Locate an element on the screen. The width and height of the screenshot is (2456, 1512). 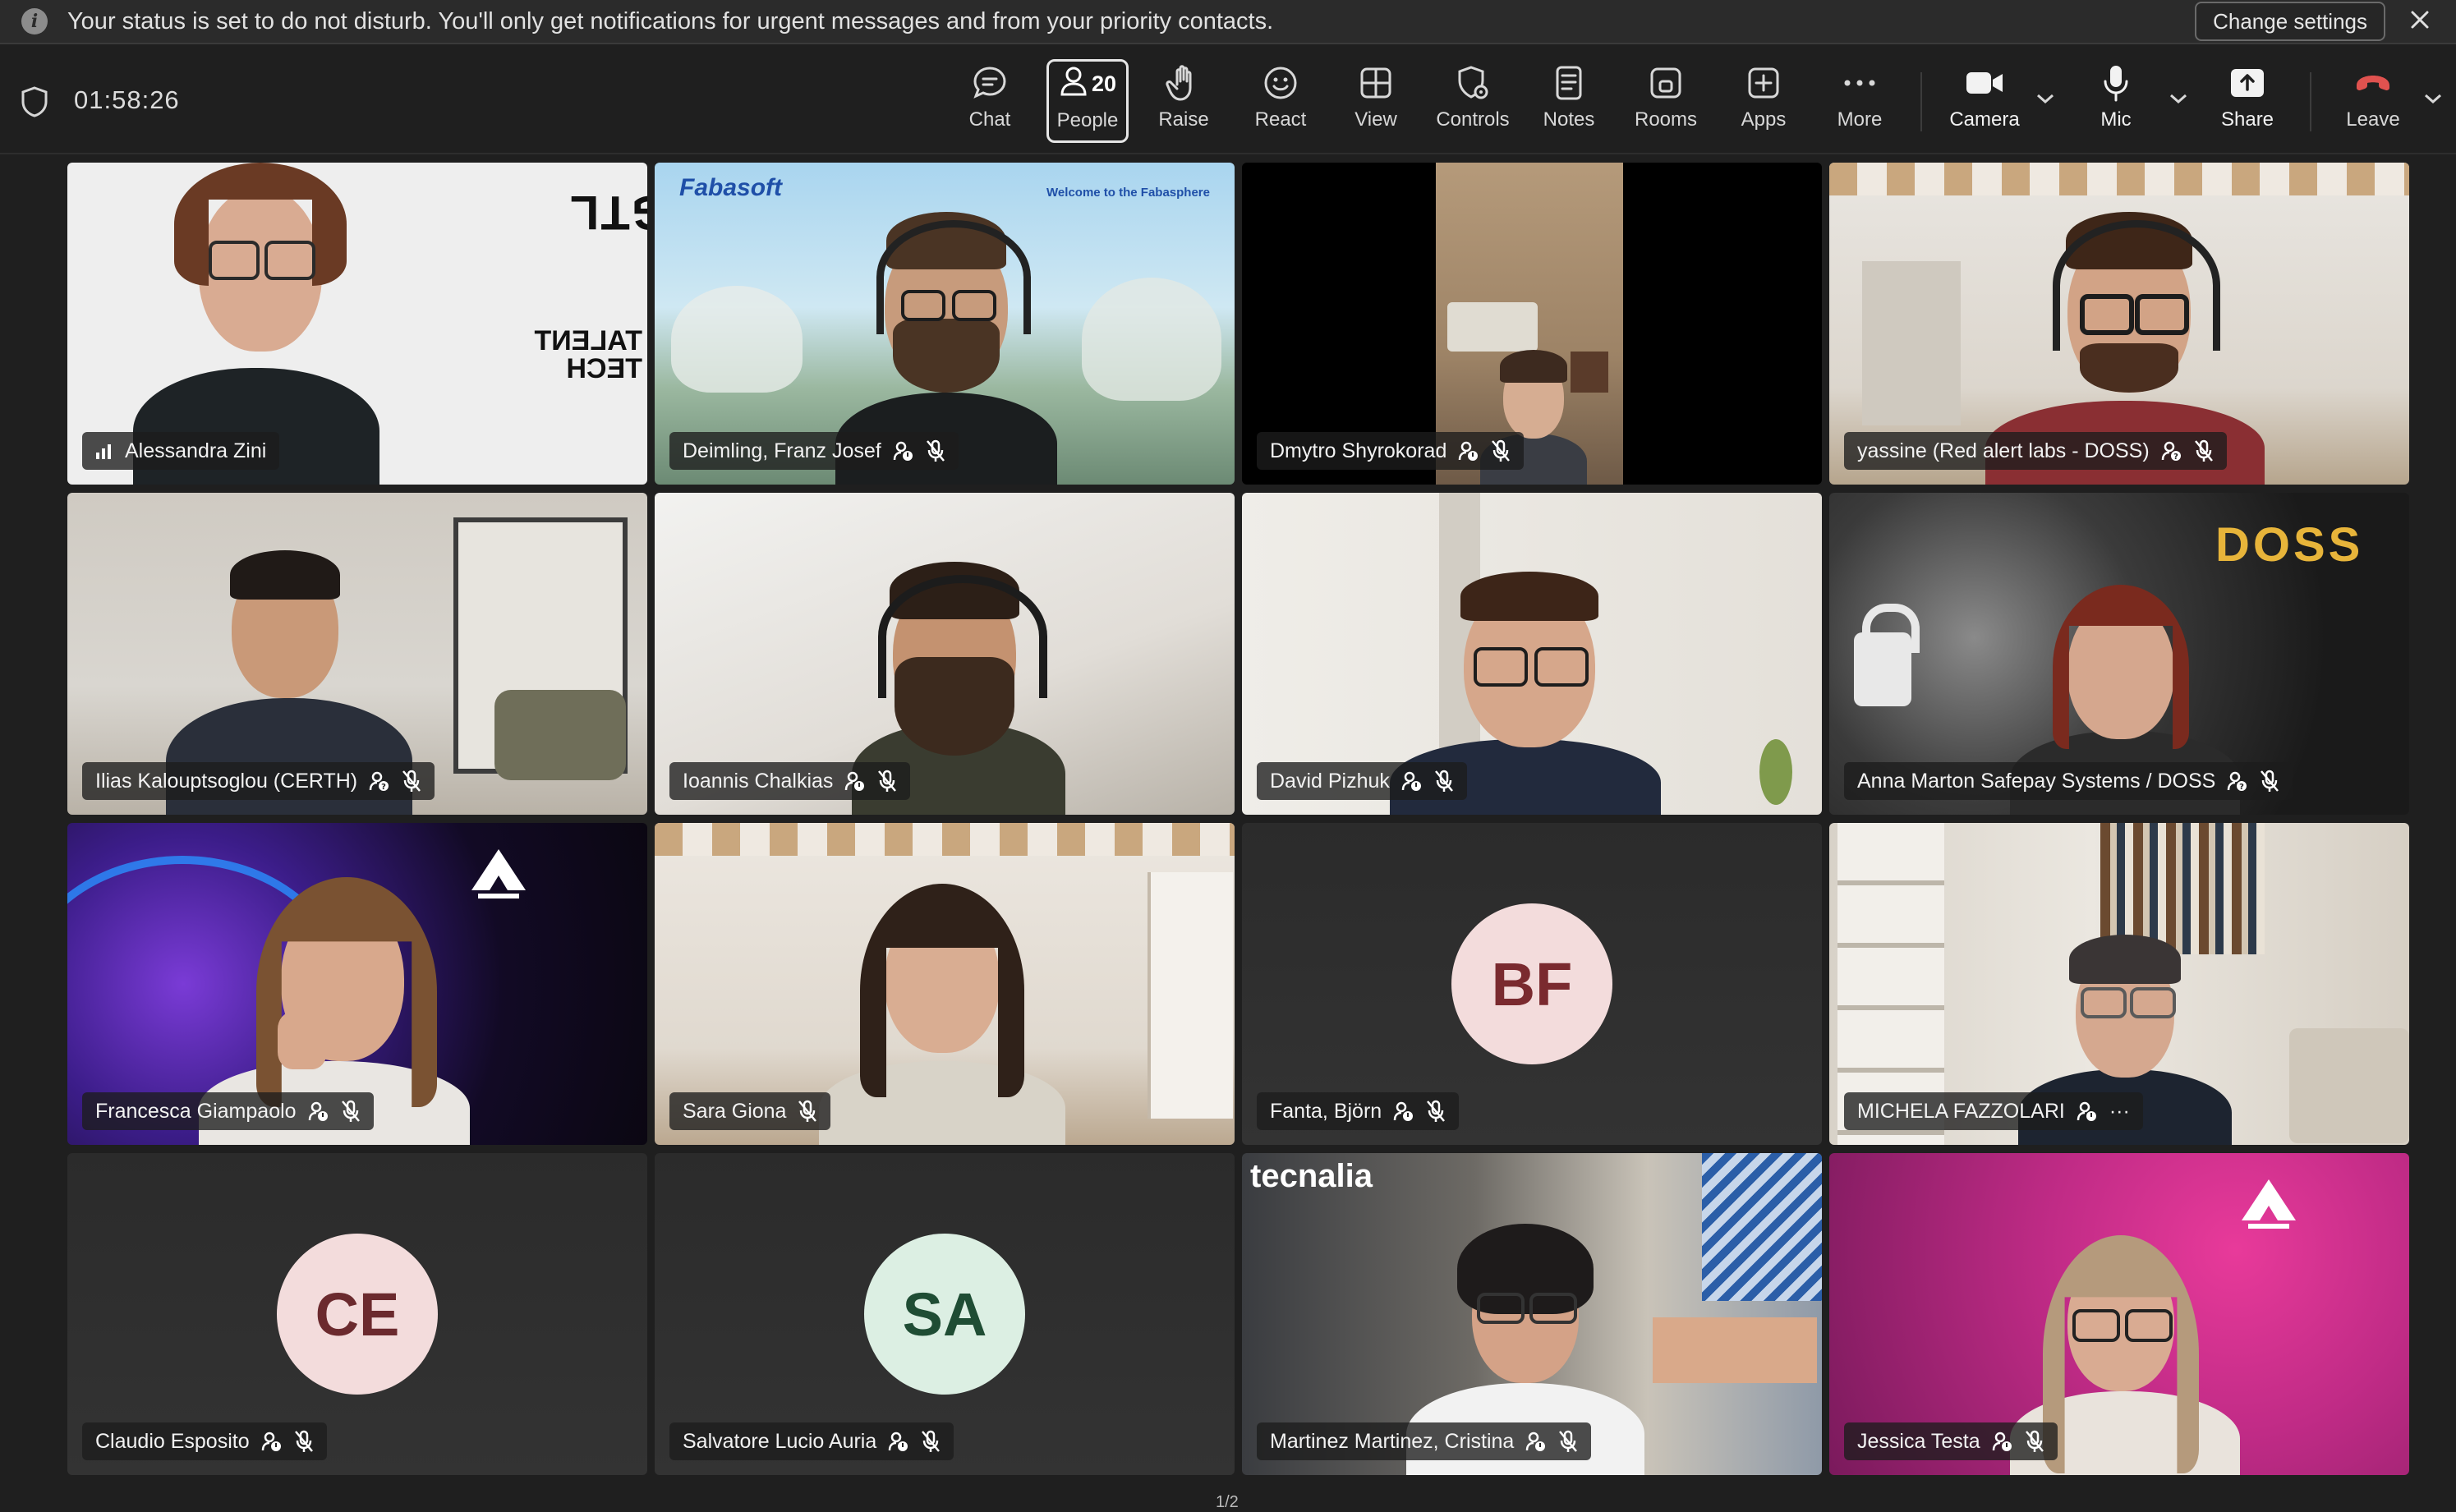
raise-hand-icon is located at coordinates (1184, 83).